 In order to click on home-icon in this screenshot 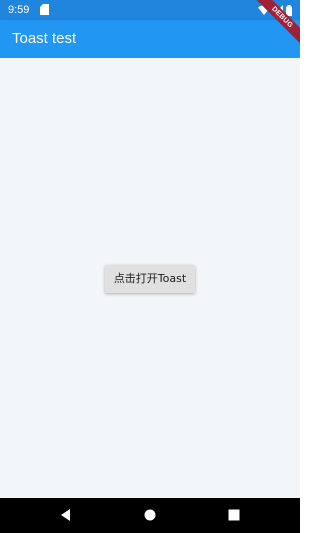, I will do `click(150, 515)`.